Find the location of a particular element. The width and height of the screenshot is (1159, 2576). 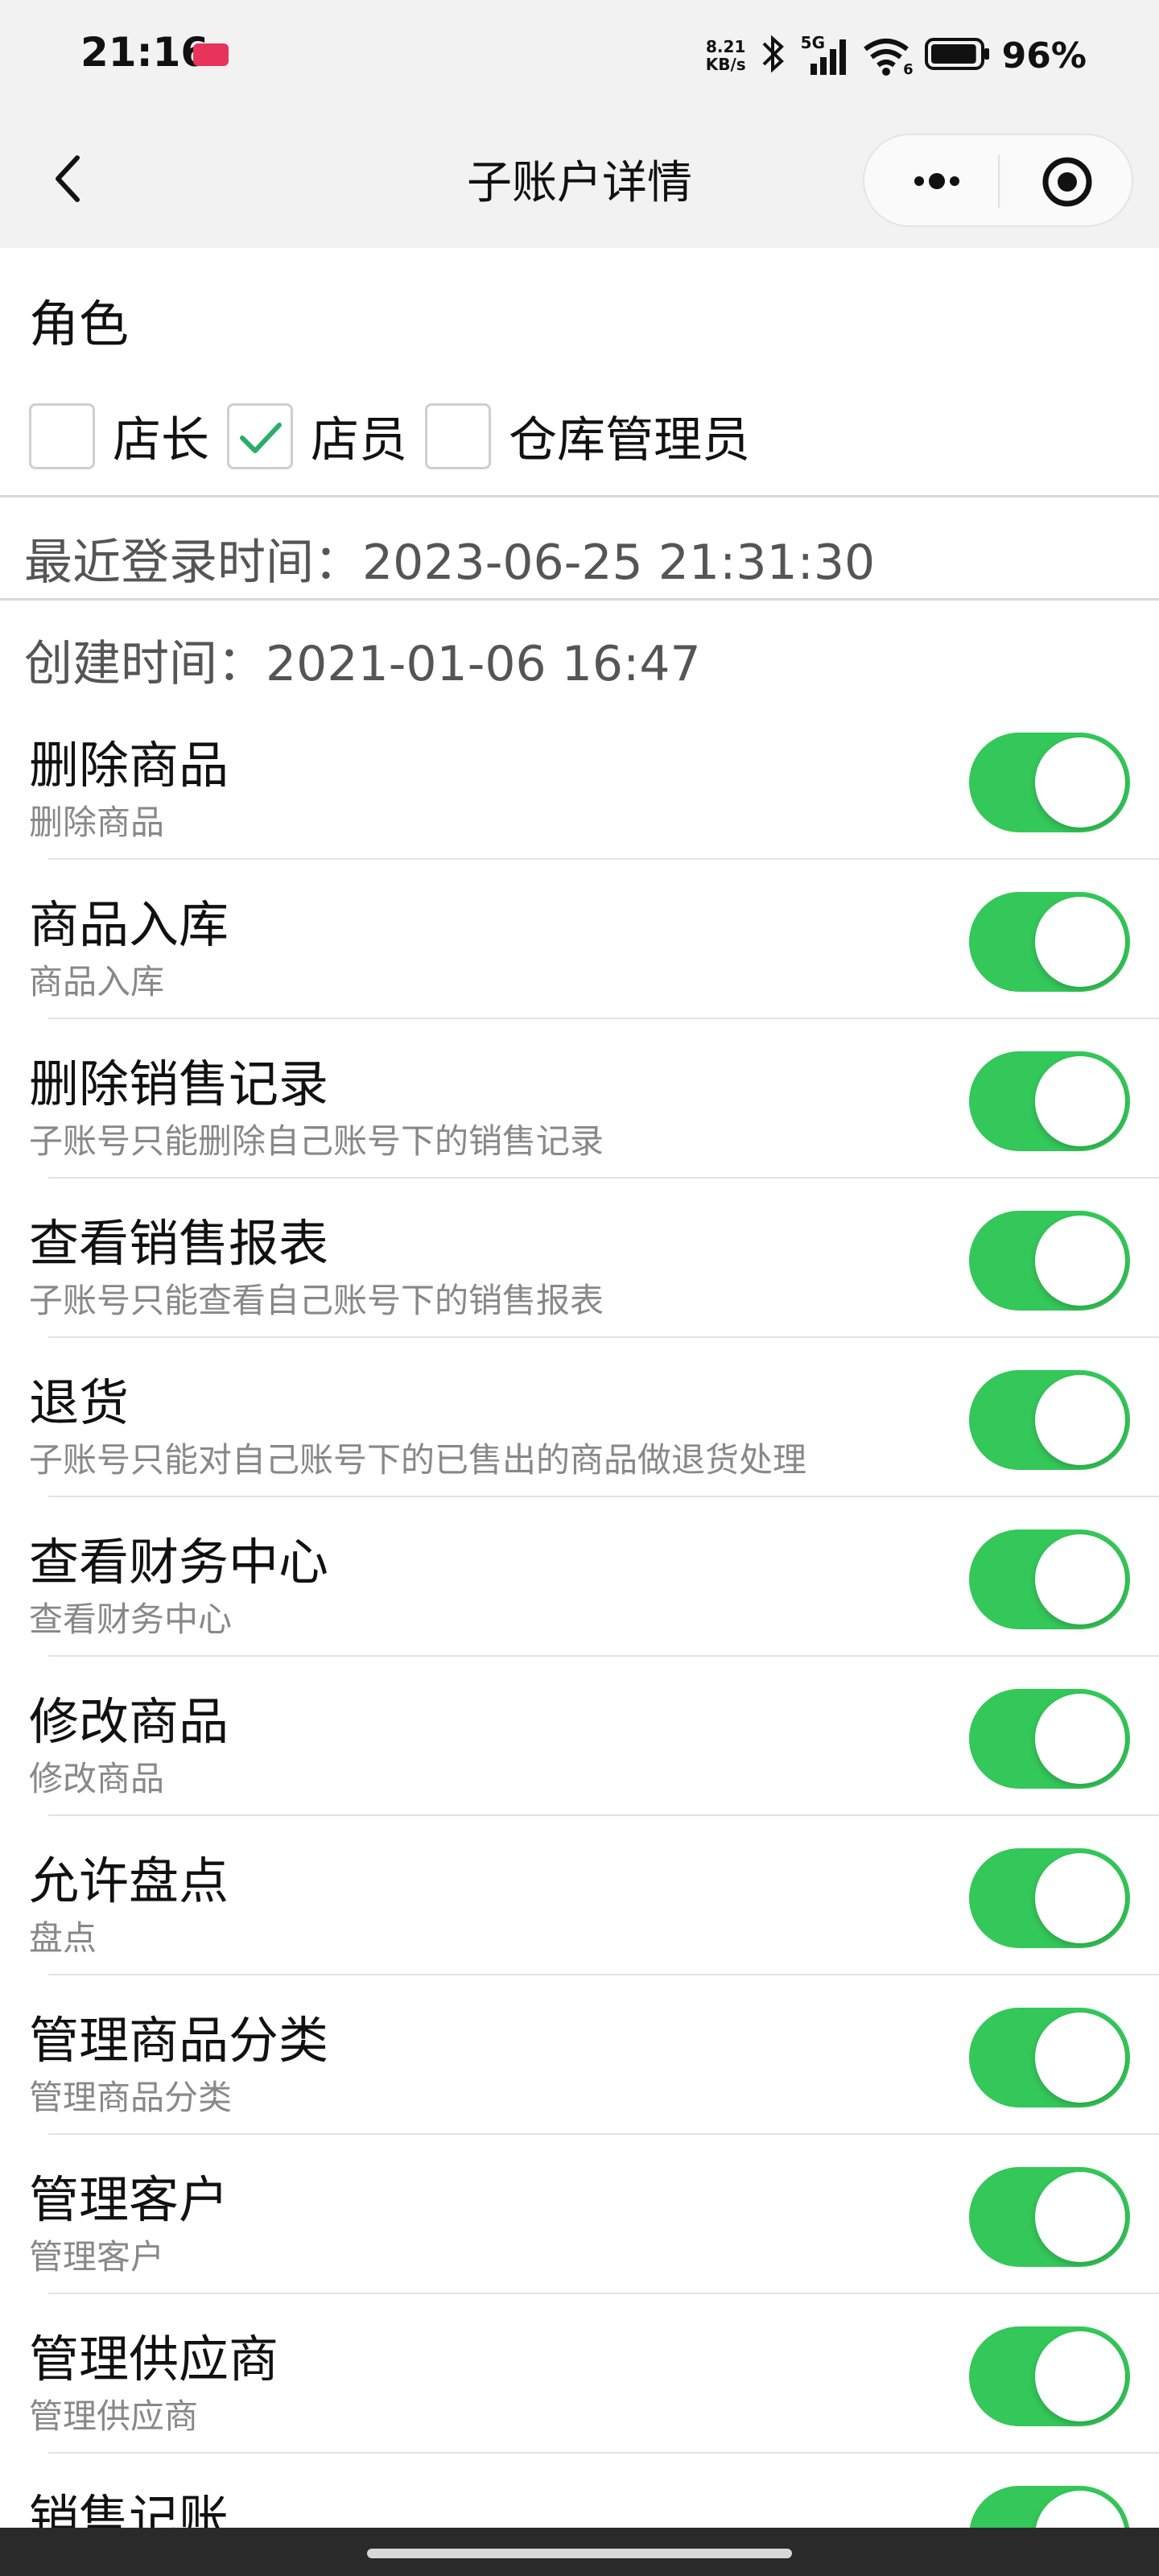

permission-item: 退货 子账号只能对自己账号下的已售出的商品做退货处理 is located at coordinates (579, 1417).